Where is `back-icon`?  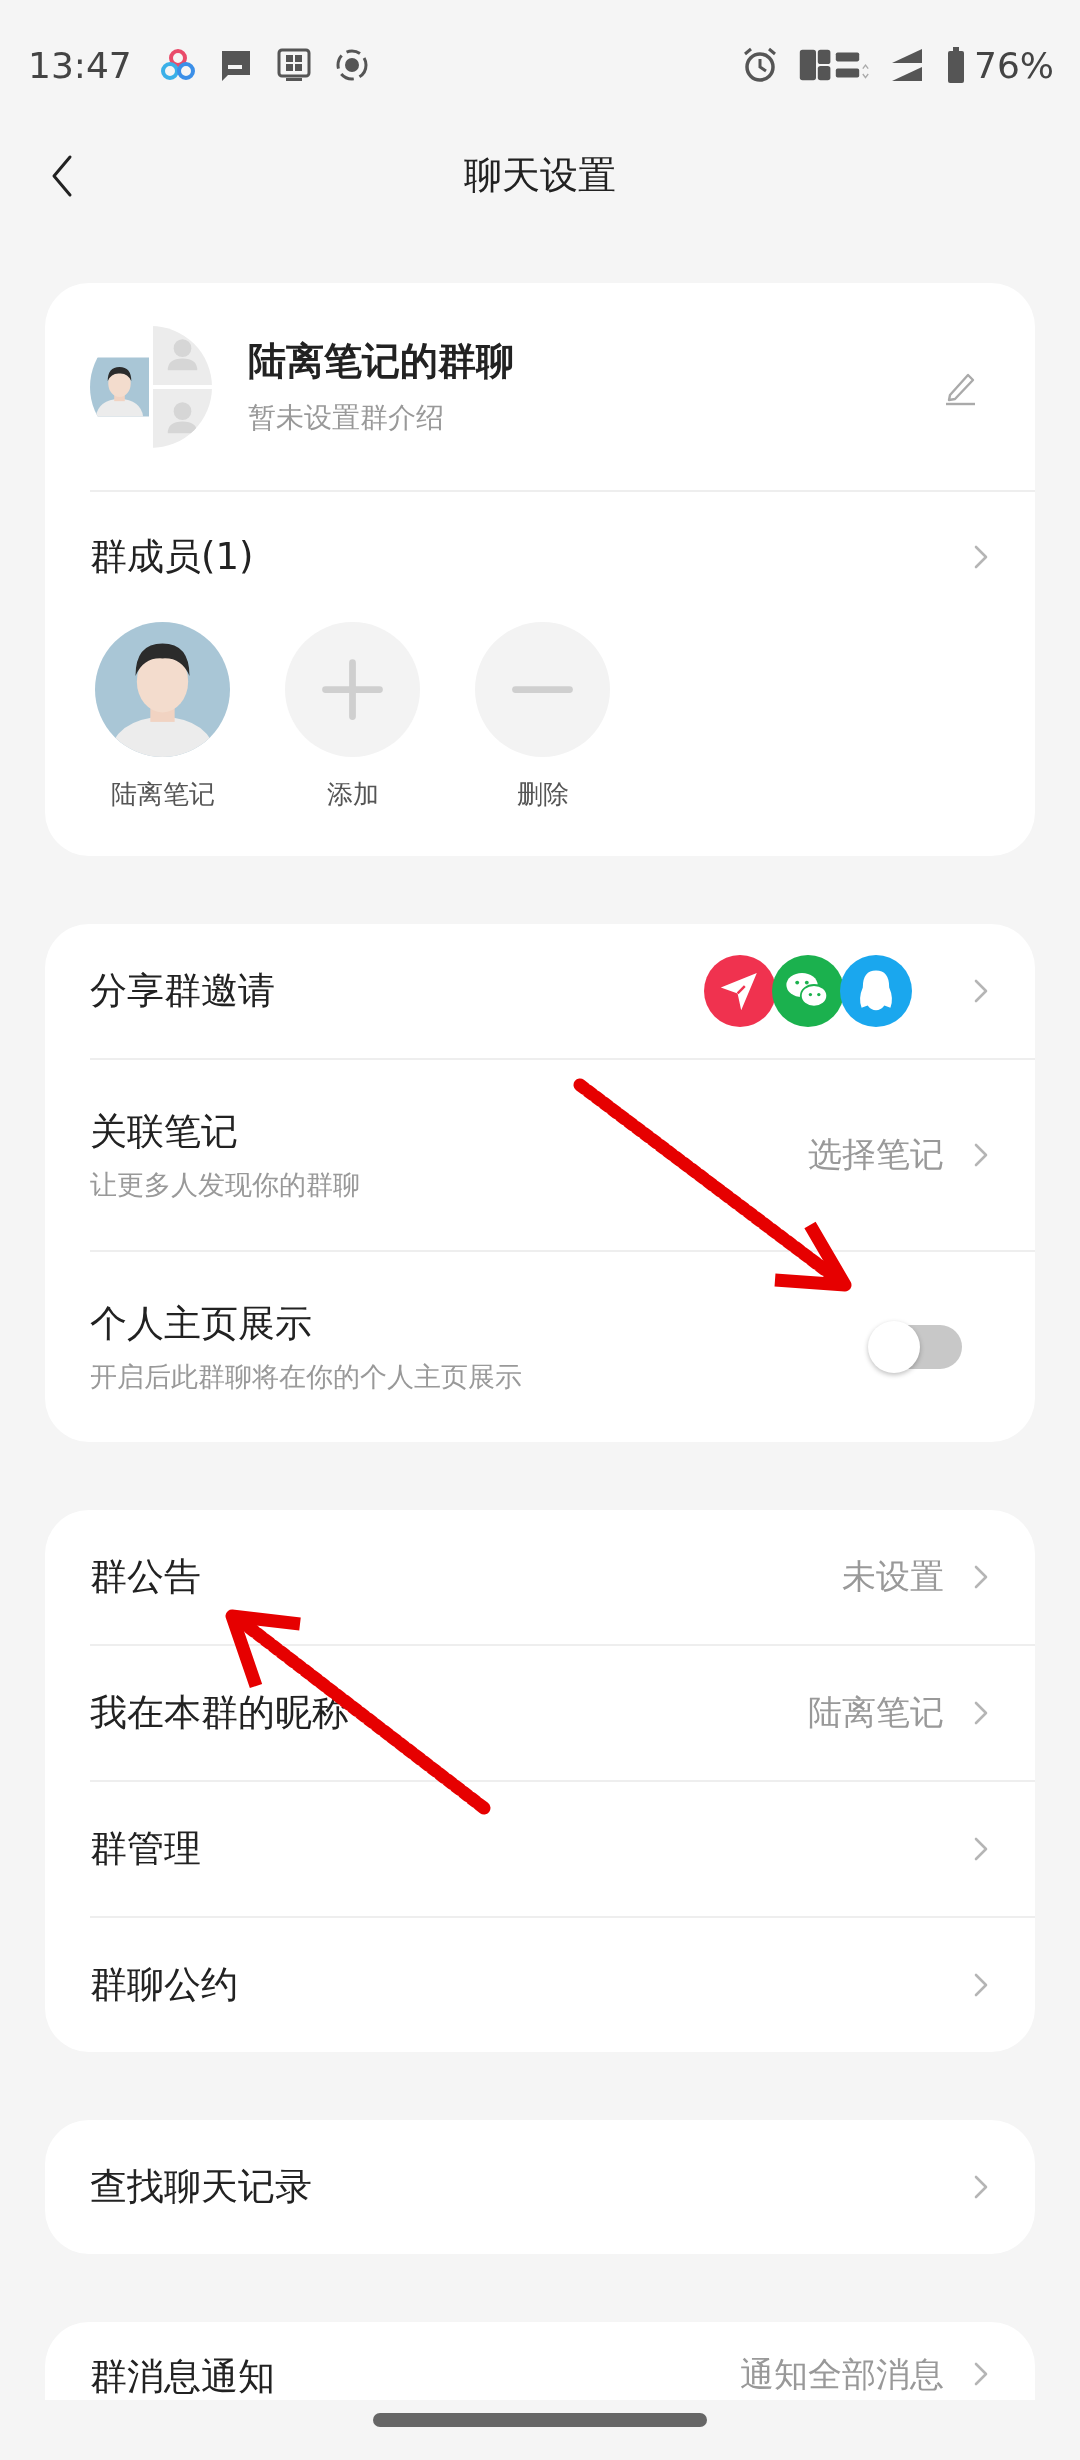 back-icon is located at coordinates (62, 176).